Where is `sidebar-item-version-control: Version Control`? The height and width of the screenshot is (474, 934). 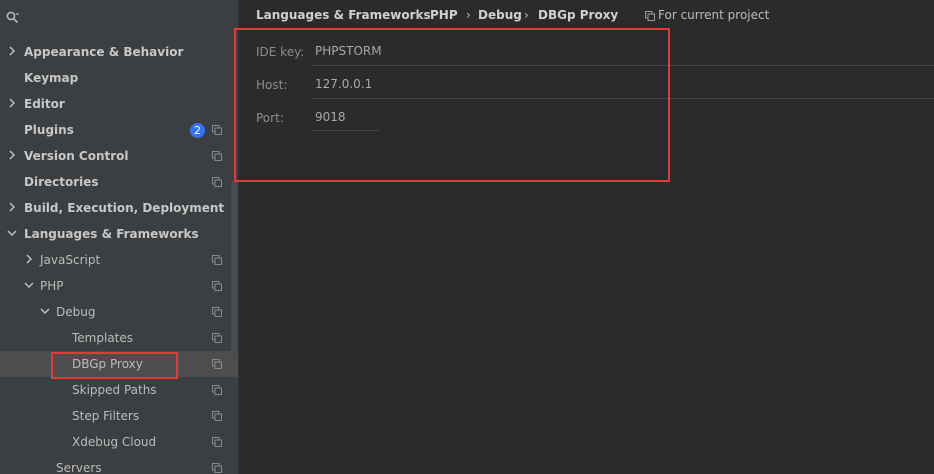
sidebar-item-version-control: Version Control is located at coordinates (119, 156).